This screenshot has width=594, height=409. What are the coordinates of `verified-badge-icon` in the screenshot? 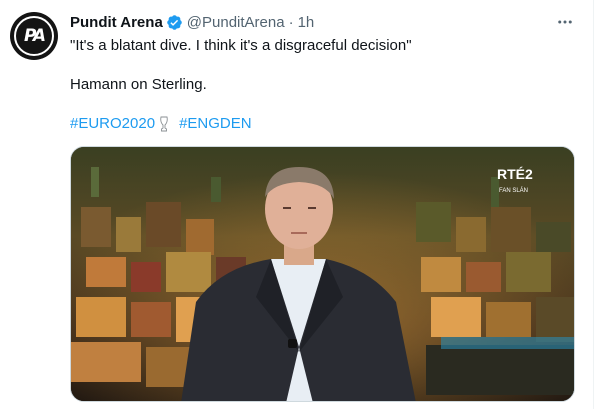 It's located at (174, 22).